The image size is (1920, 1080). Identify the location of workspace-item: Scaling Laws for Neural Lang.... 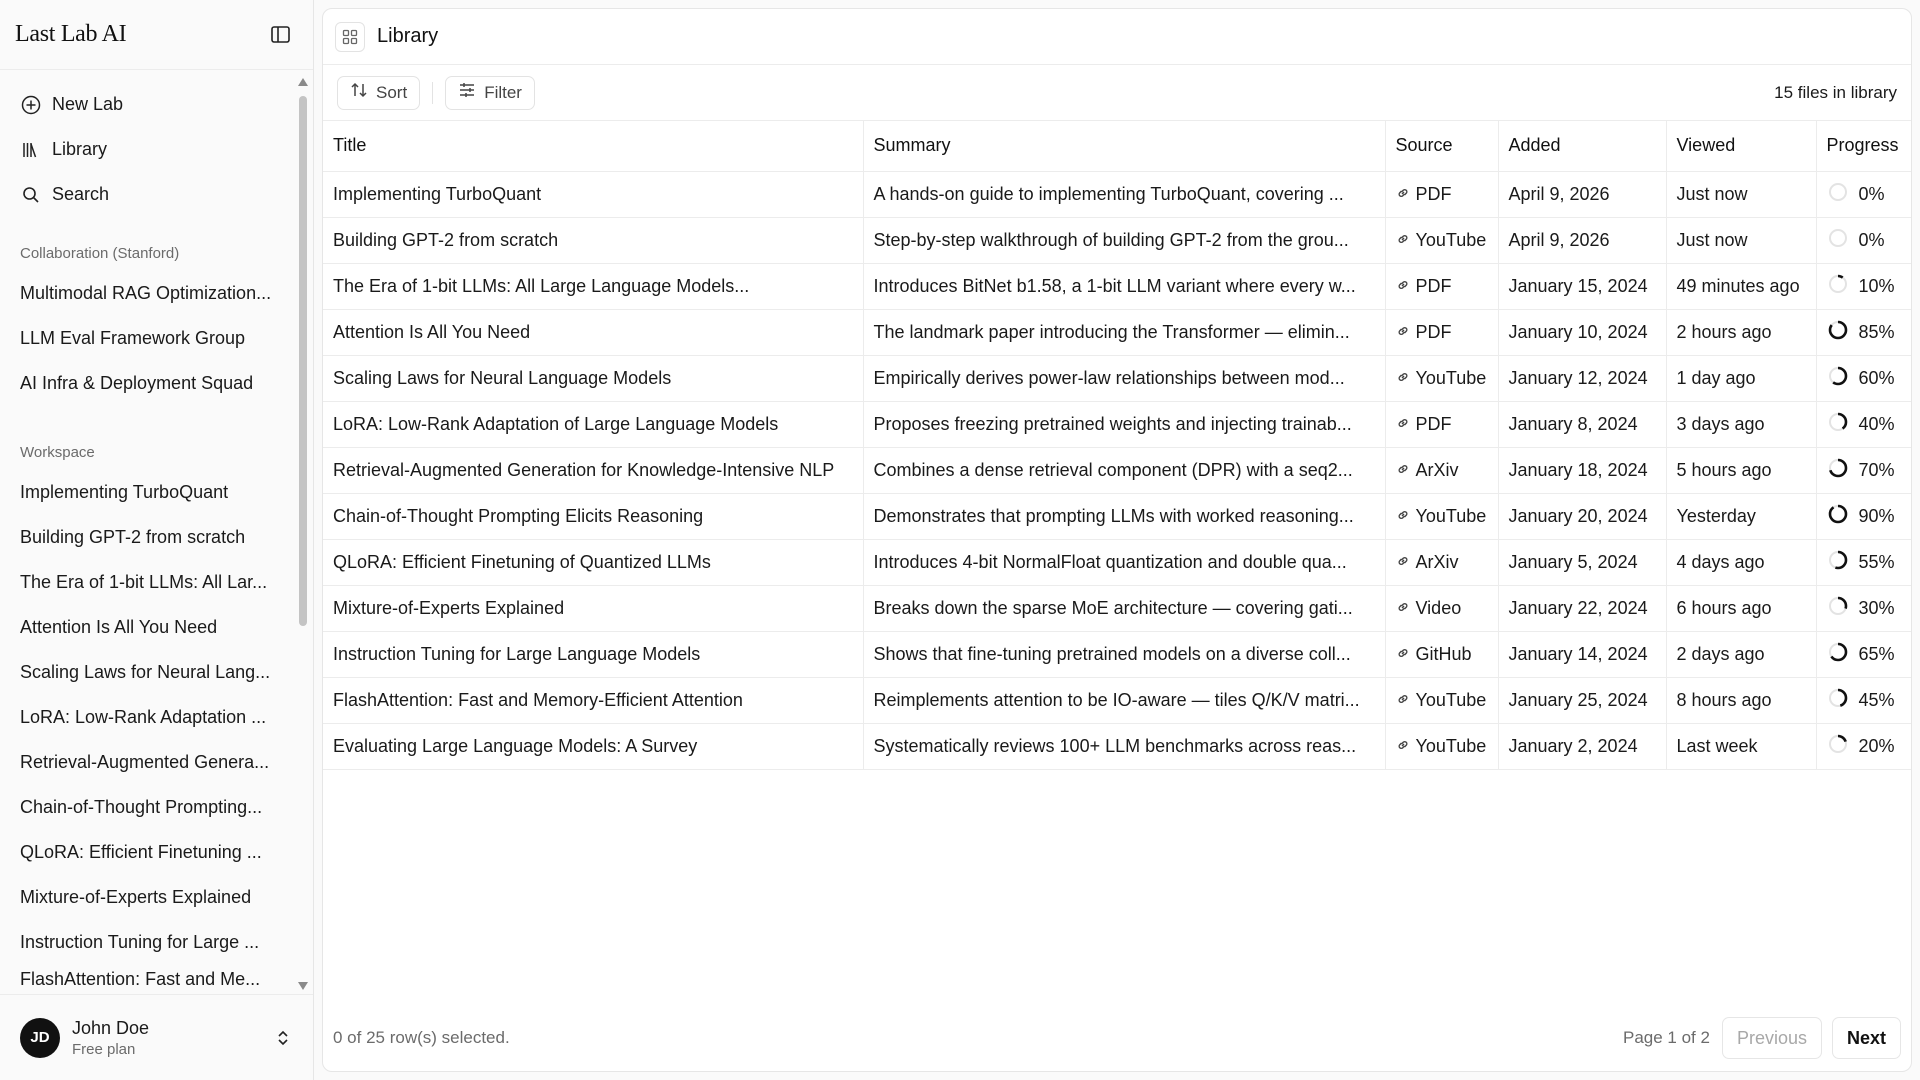
(151, 672).